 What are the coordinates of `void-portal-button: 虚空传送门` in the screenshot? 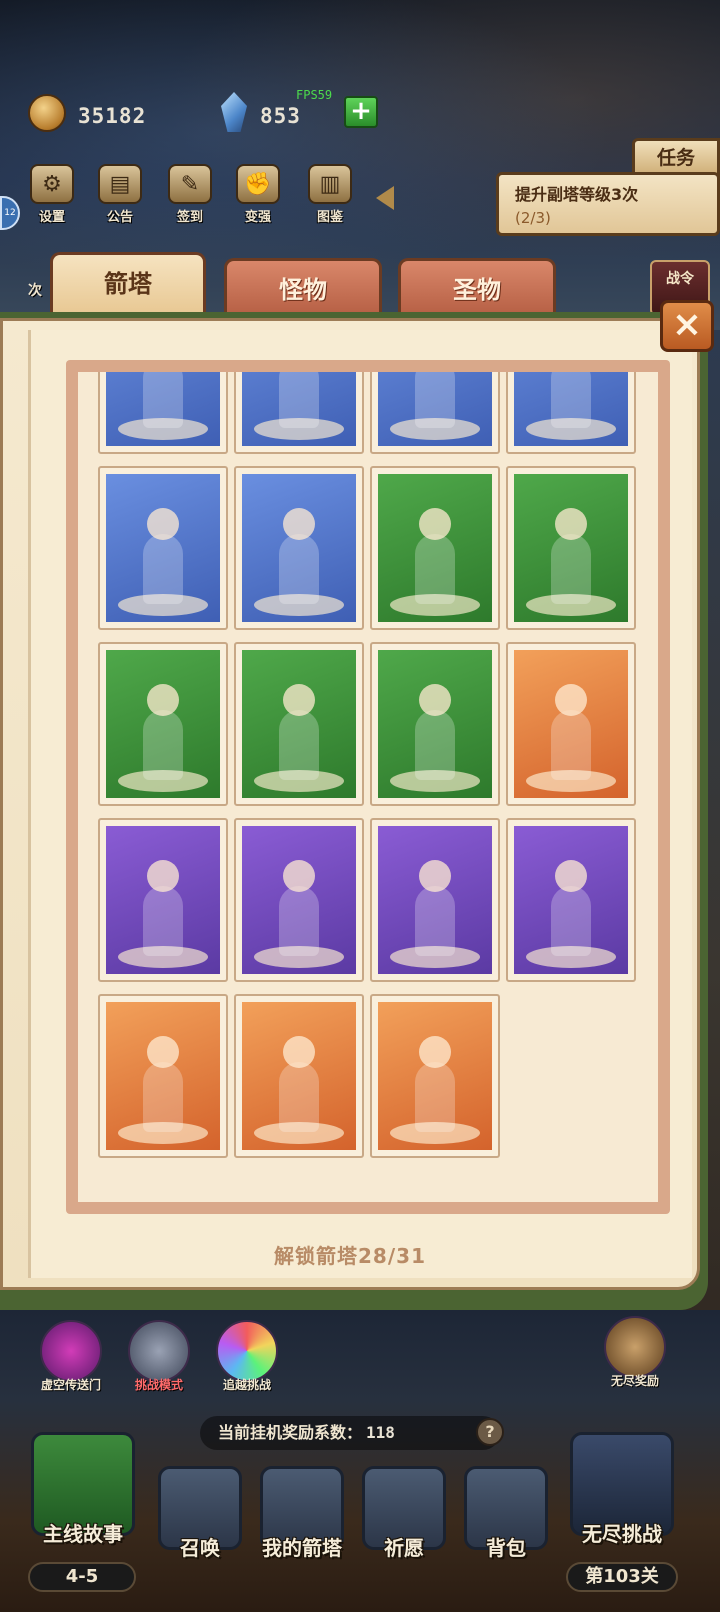 It's located at (71, 1356).